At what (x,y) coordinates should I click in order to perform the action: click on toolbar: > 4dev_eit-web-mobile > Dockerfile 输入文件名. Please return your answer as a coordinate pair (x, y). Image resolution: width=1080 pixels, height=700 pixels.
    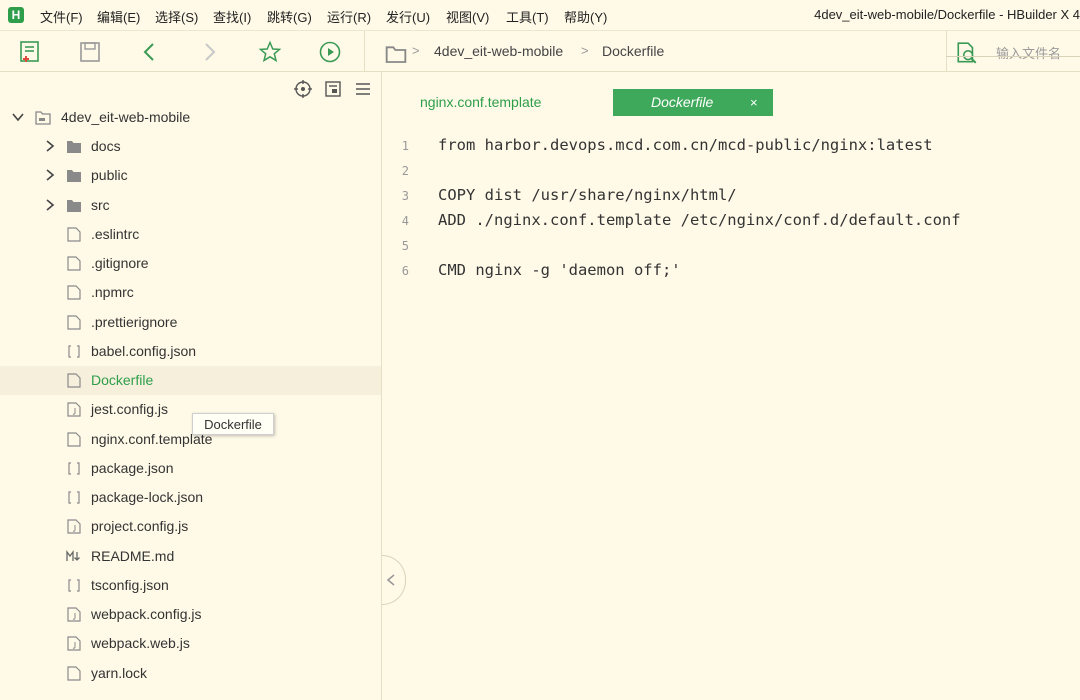
    Looking at the image, I should click on (540, 51).